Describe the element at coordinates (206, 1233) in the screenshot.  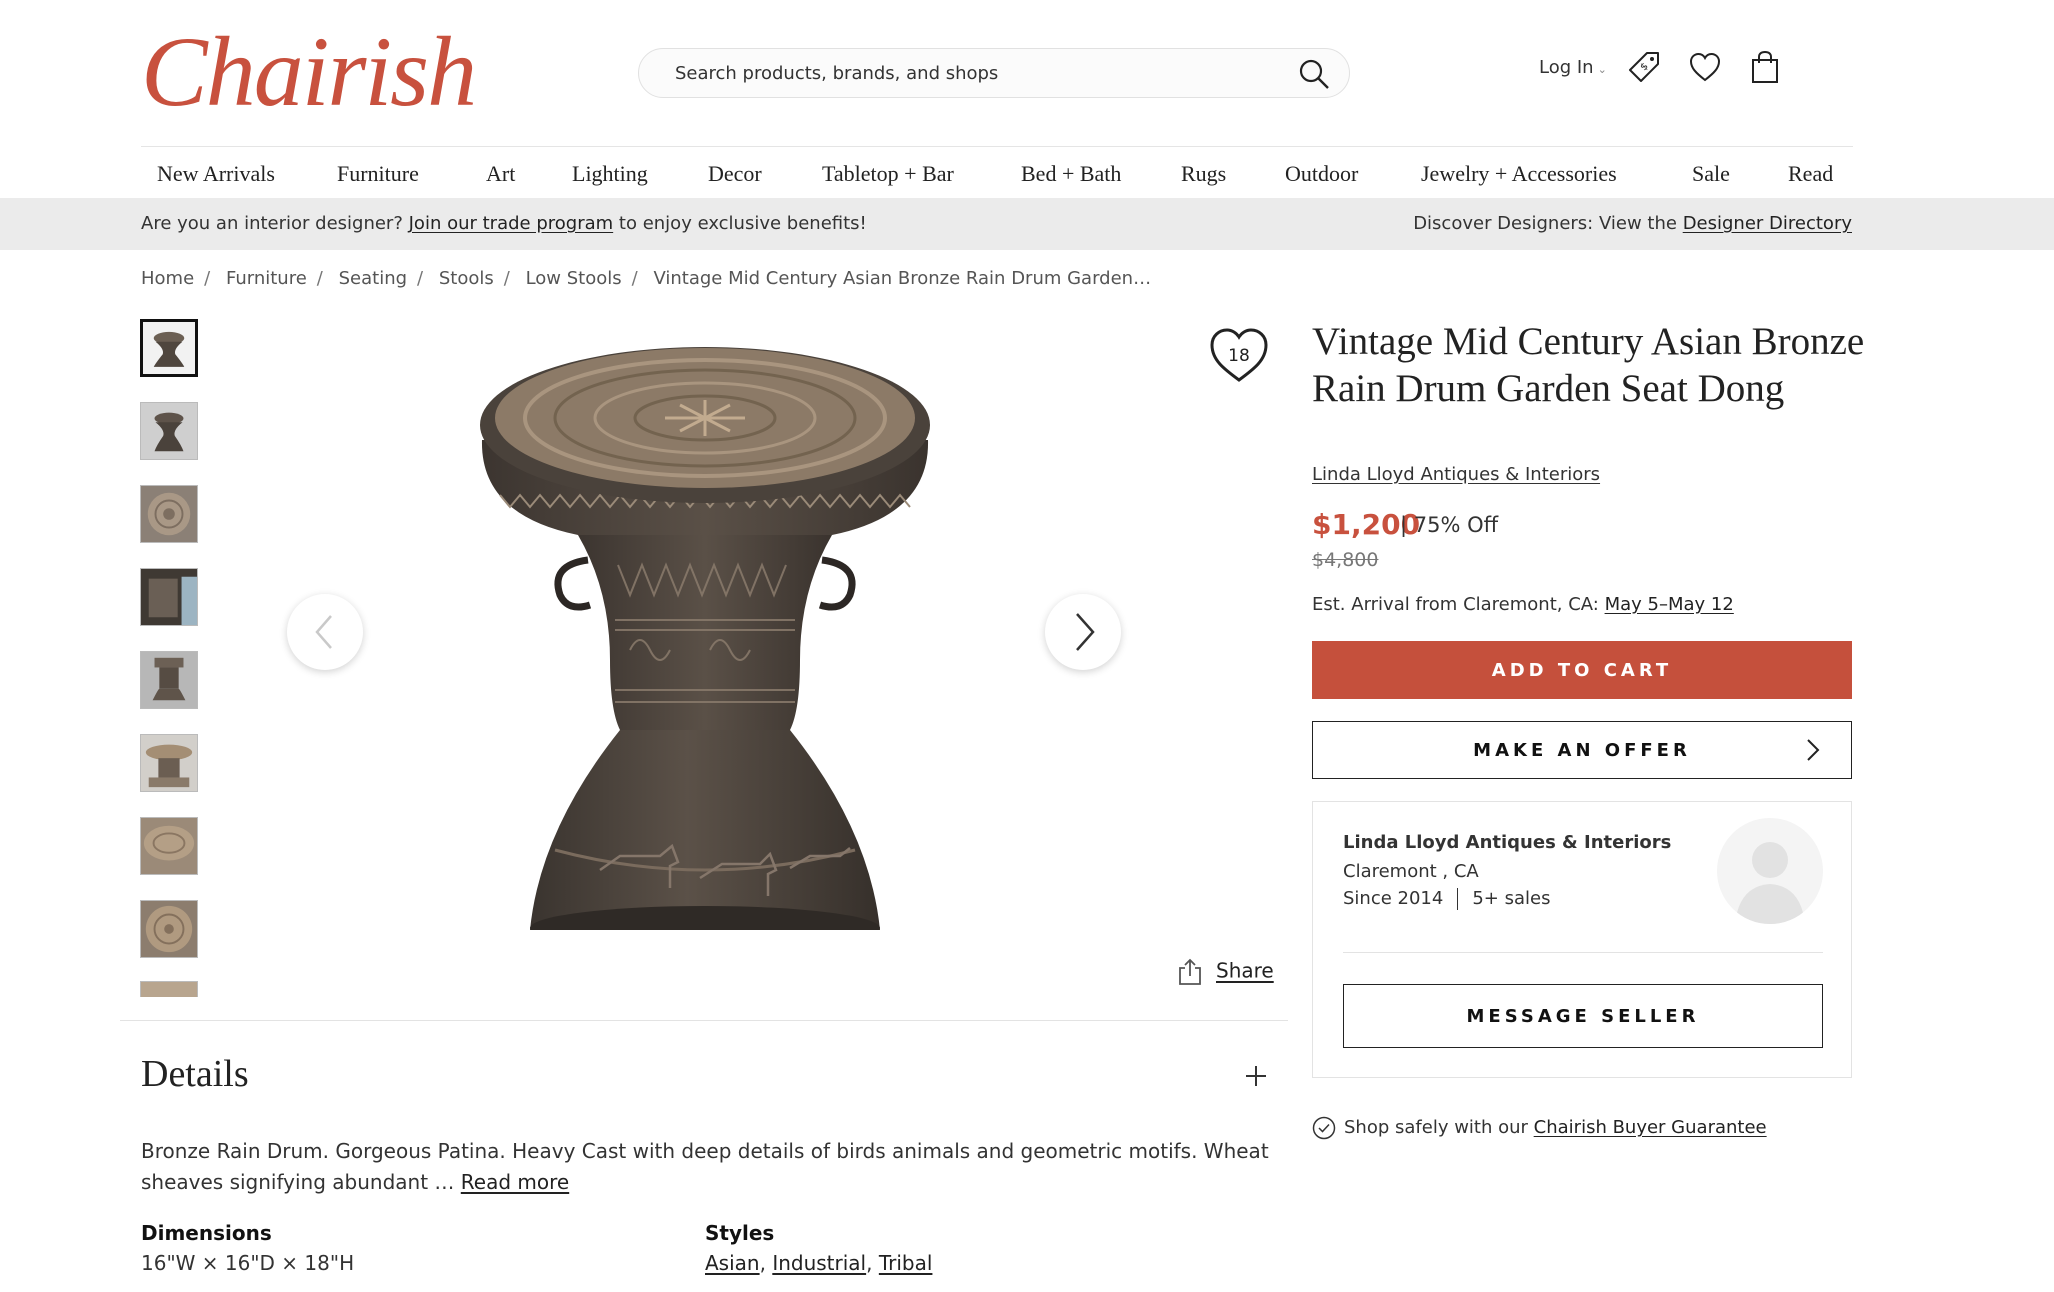
I see `dimensions-label: Dimensions` at that location.